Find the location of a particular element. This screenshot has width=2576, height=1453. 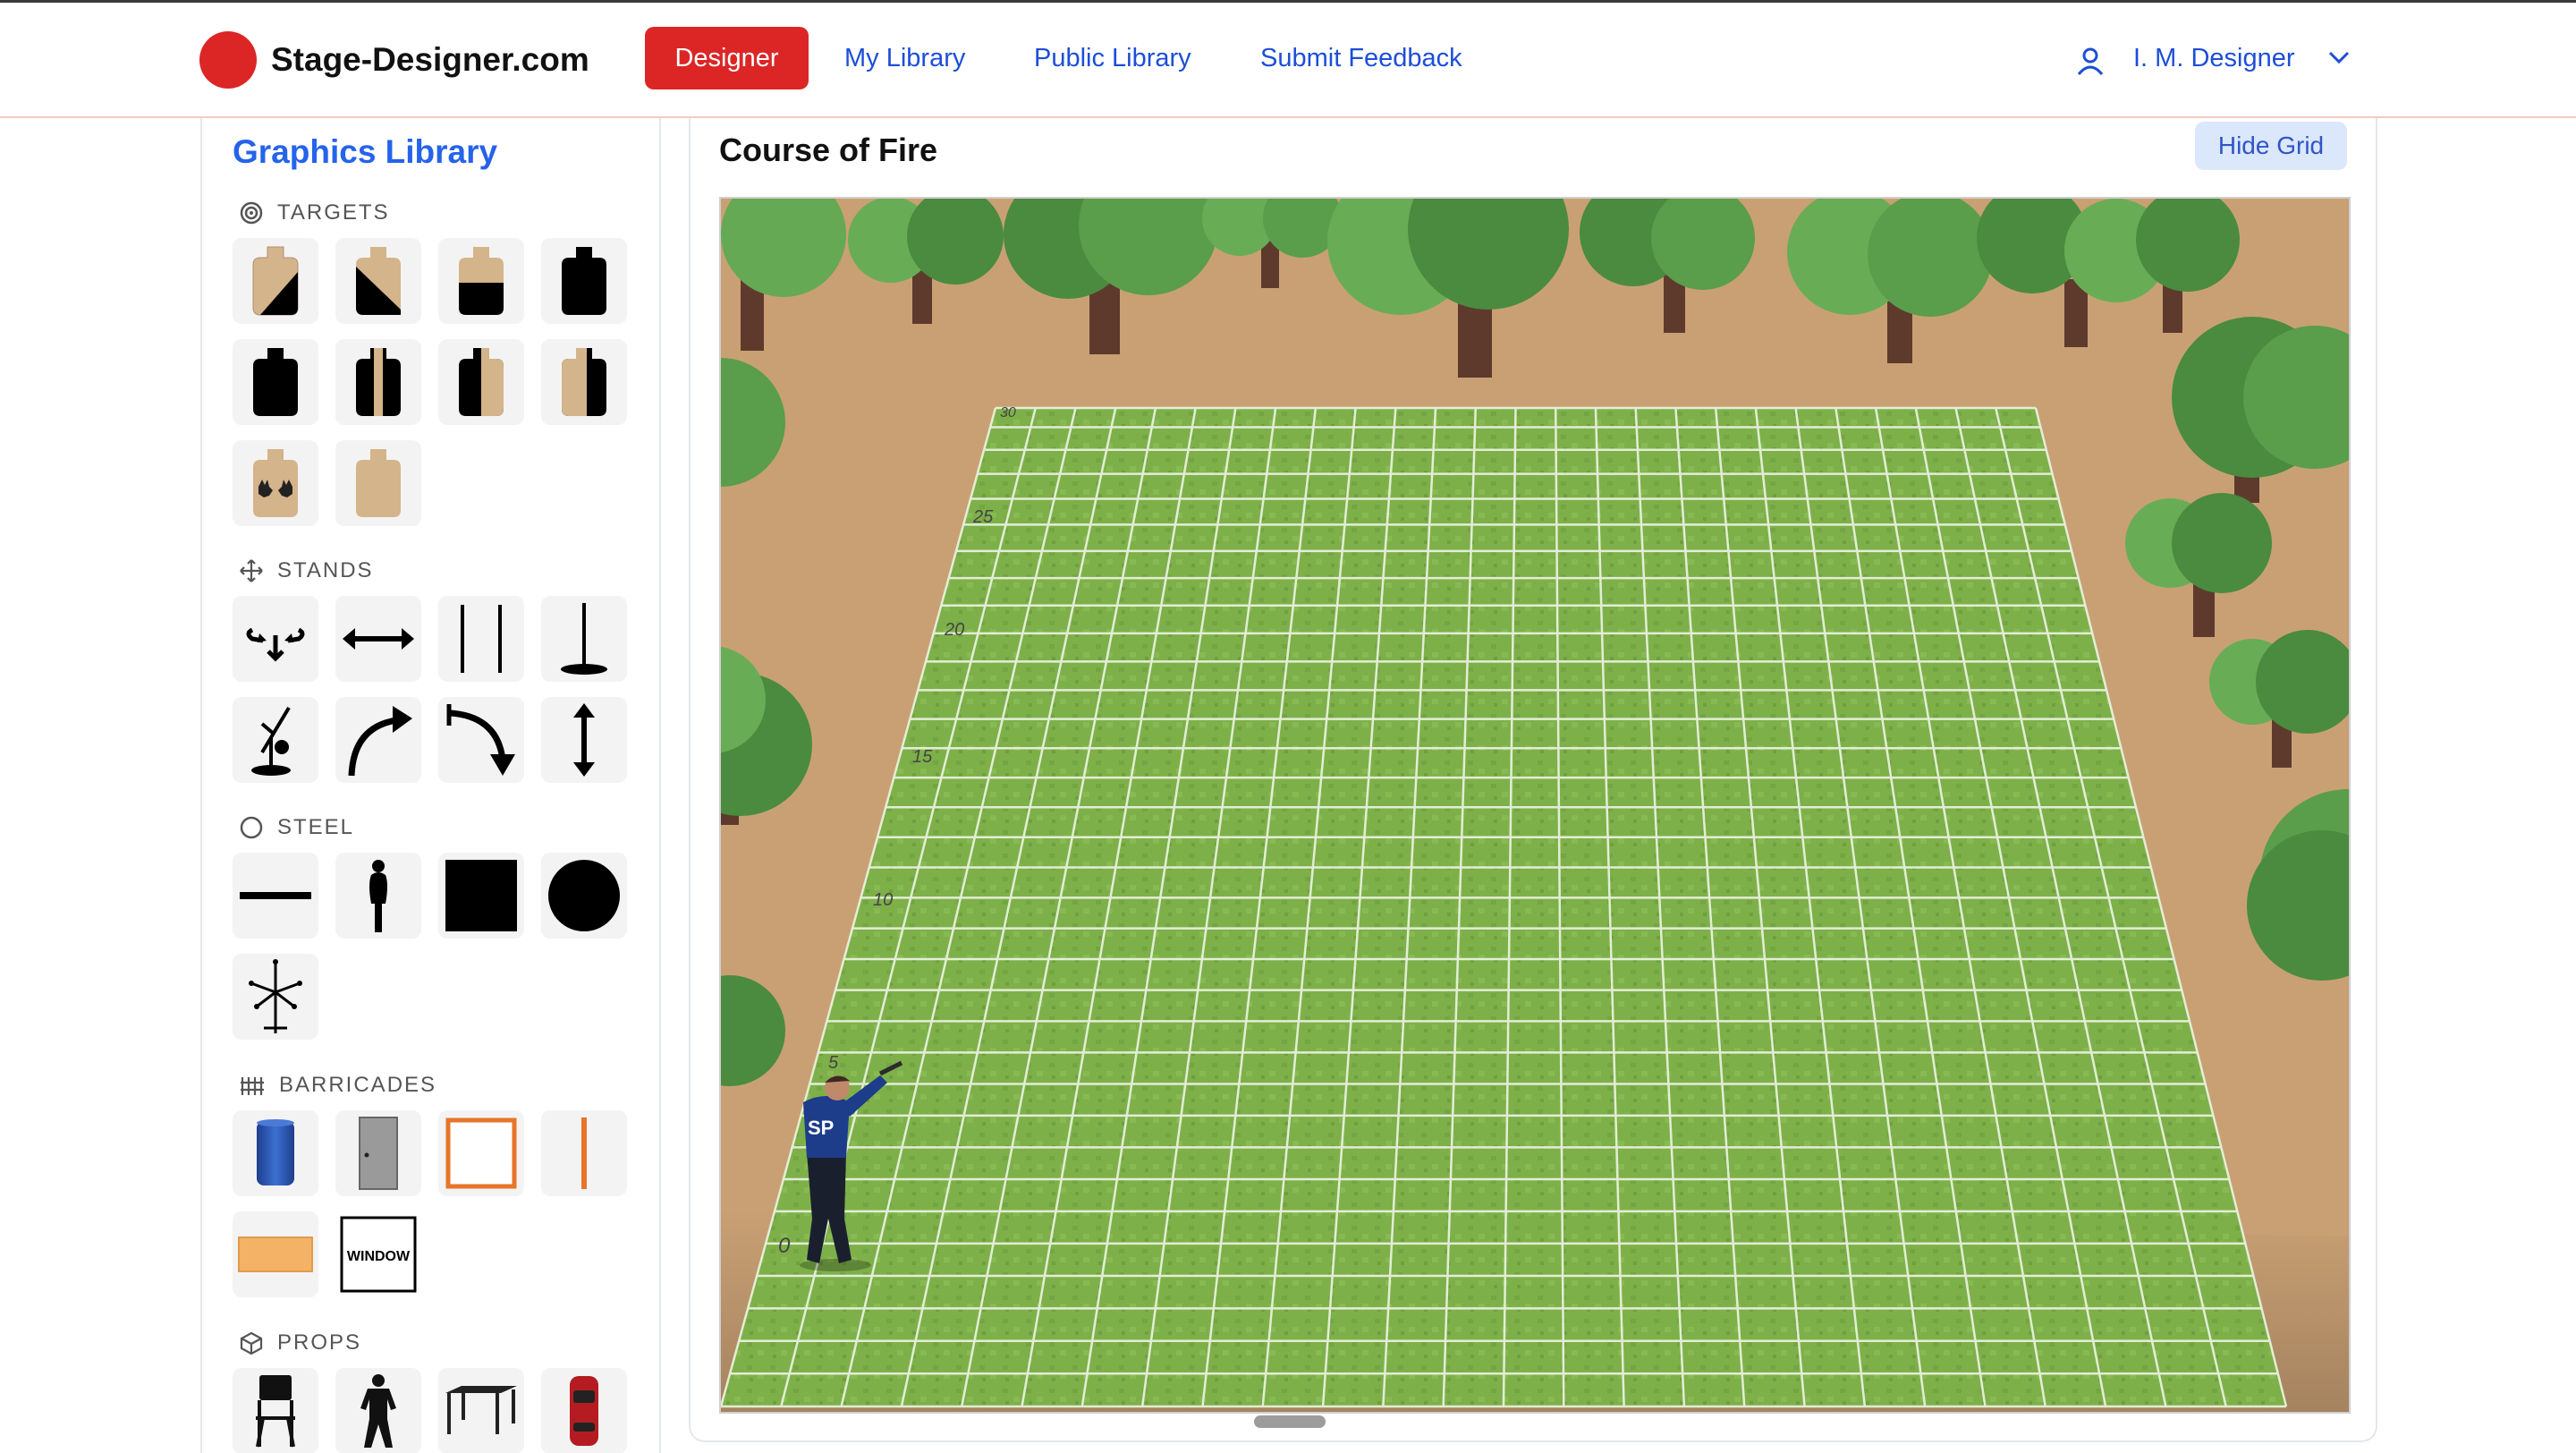

wall-post-icon is located at coordinates (584, 1153).